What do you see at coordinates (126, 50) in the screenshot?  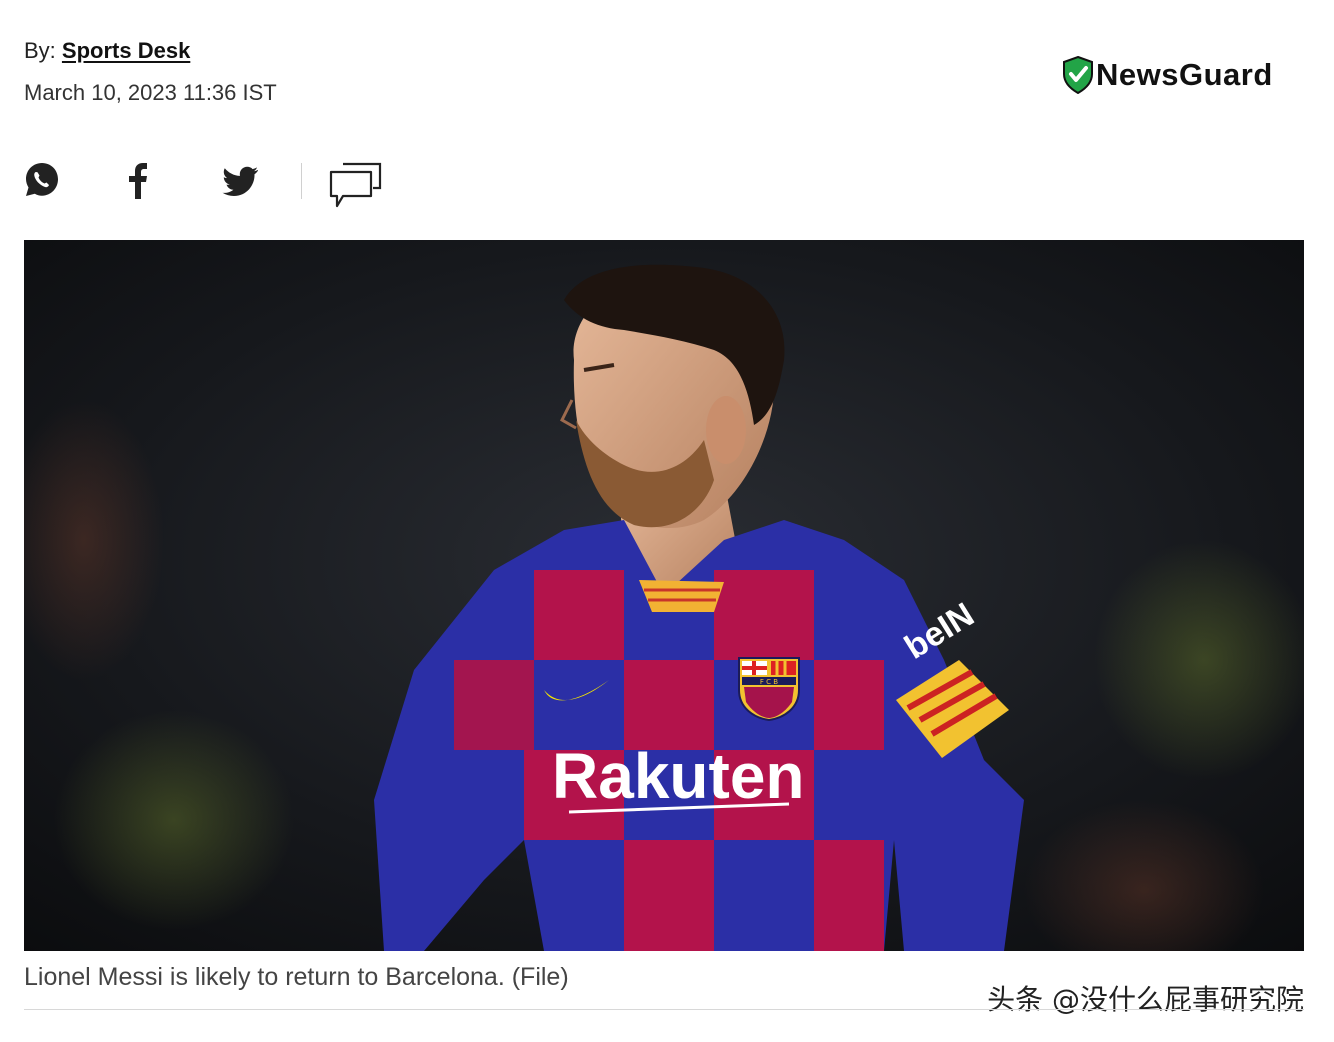 I see `author-link: Sports Desk` at bounding box center [126, 50].